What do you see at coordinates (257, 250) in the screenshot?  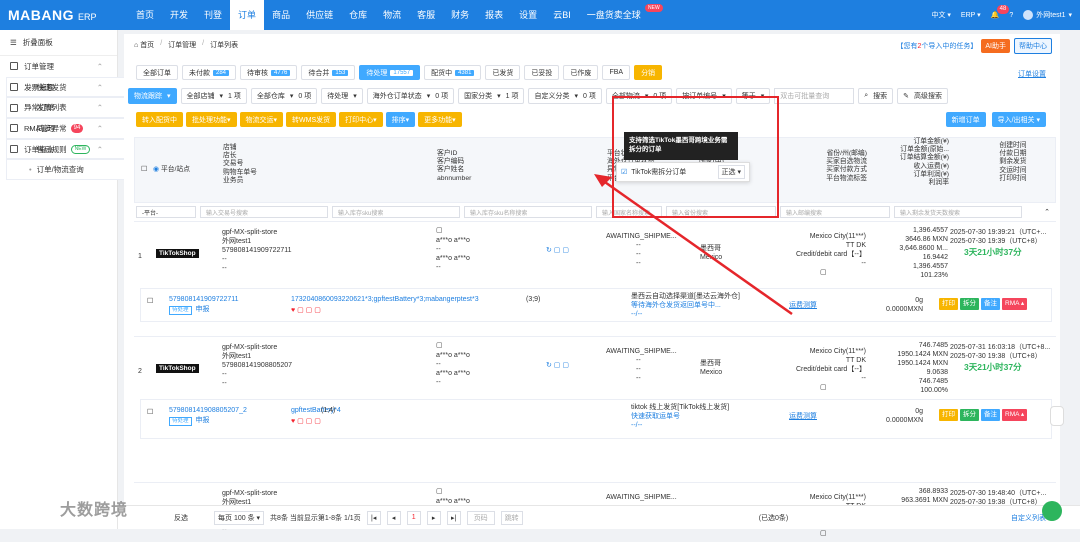 I see `transaction-id: 579808141909722711` at bounding box center [257, 250].